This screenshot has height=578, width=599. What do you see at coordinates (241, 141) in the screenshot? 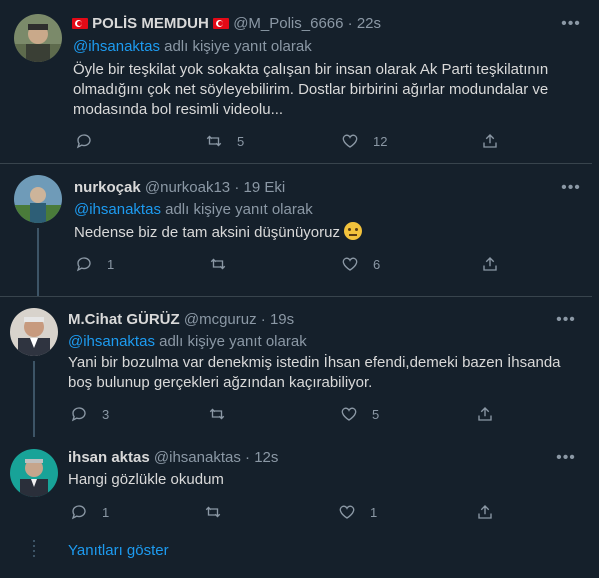
I see `retweet-count: 5` at bounding box center [241, 141].